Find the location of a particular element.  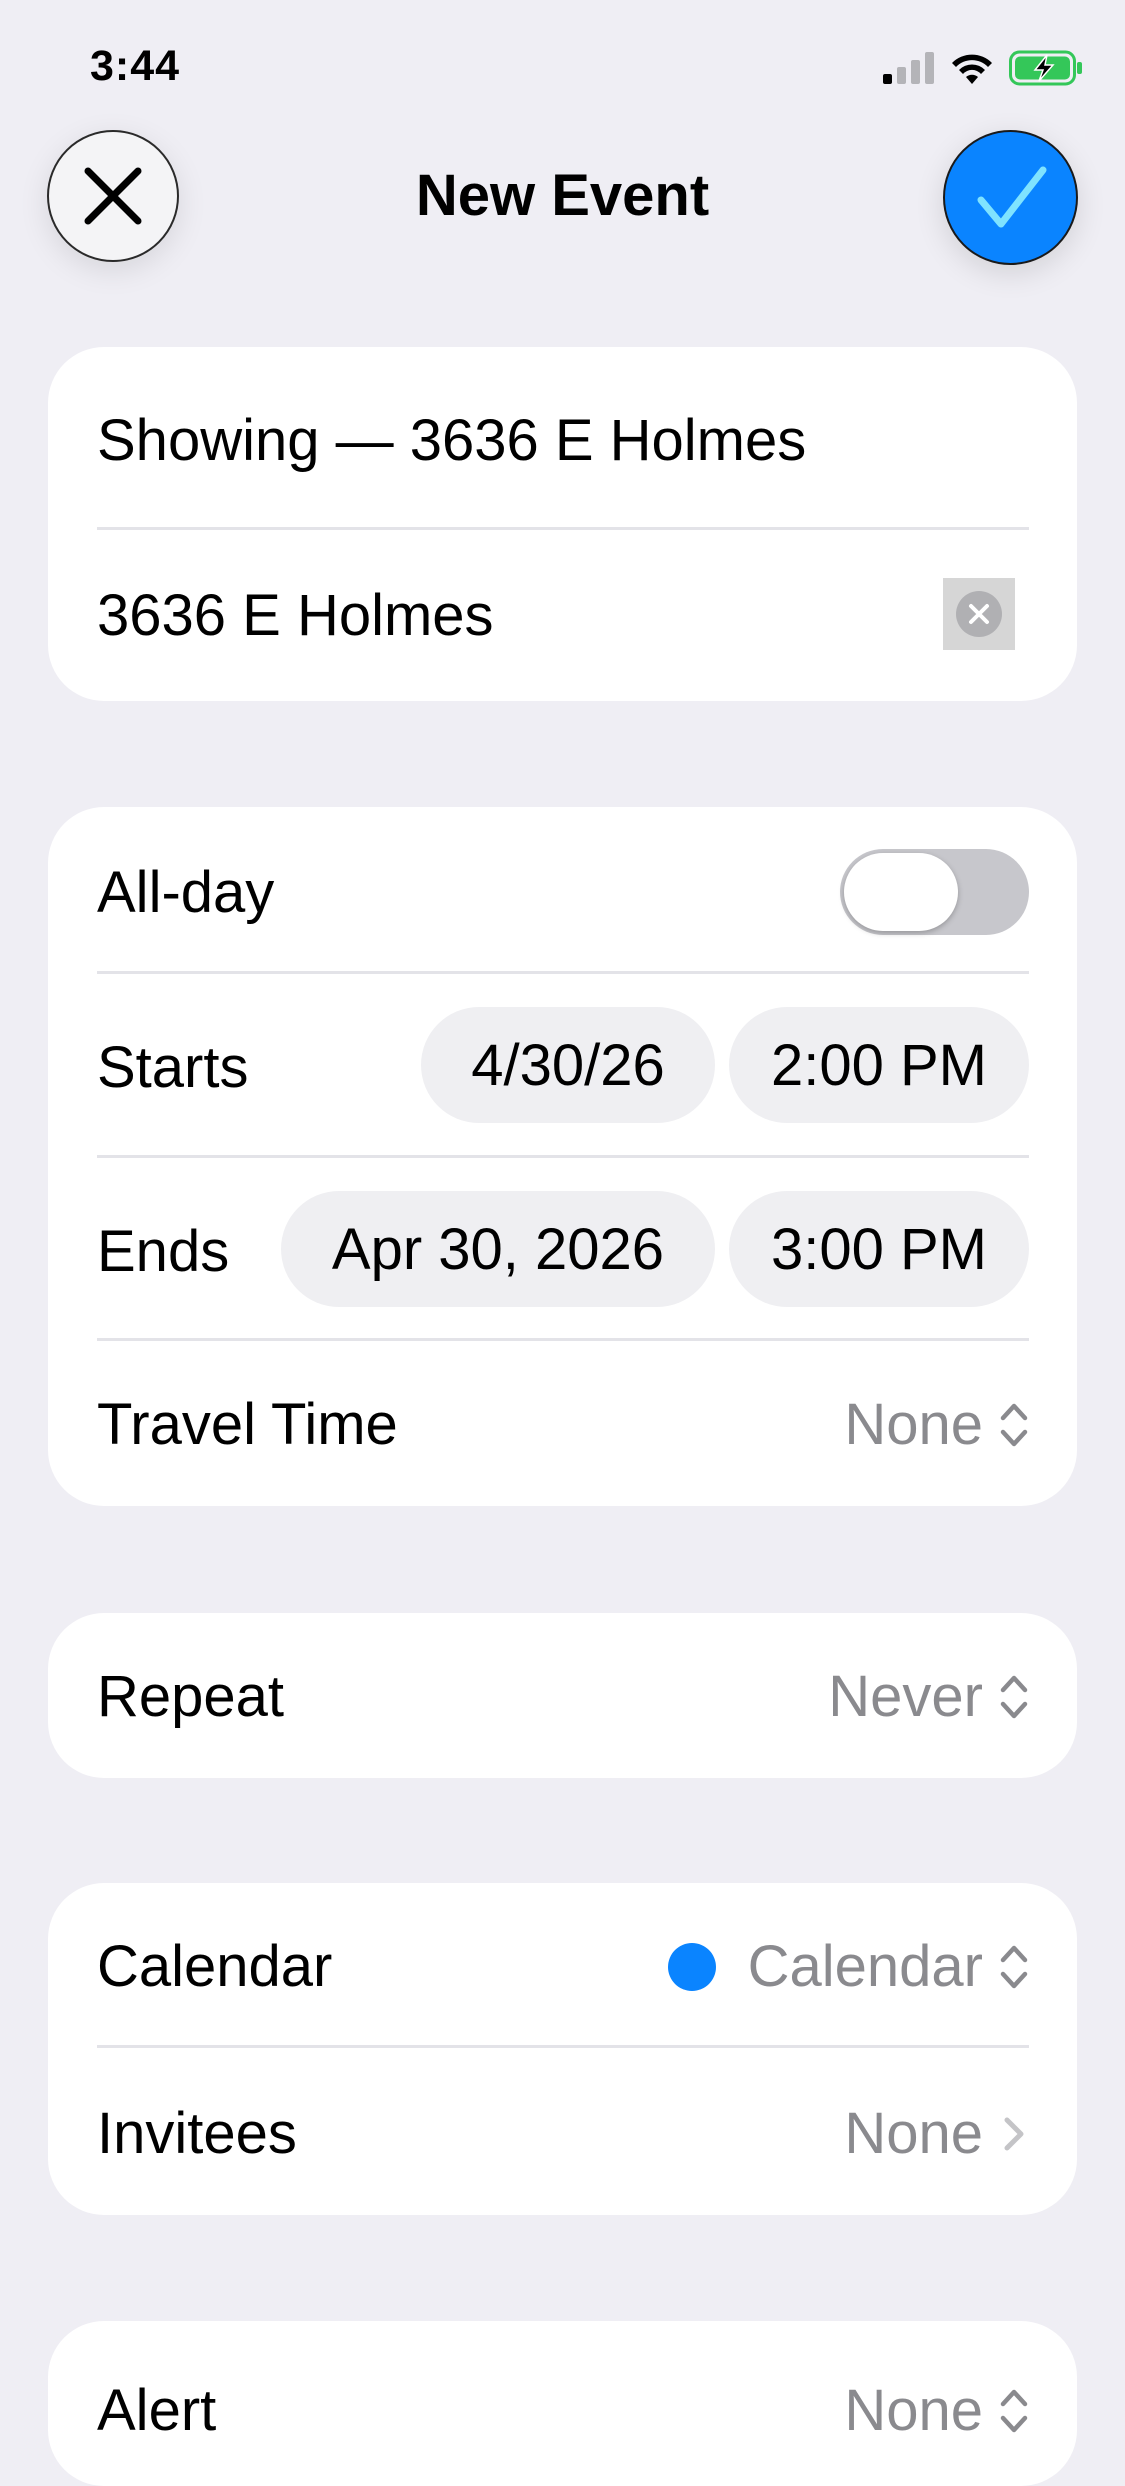

end-date-button: Apr 30, 2026 is located at coordinates (498, 1249).